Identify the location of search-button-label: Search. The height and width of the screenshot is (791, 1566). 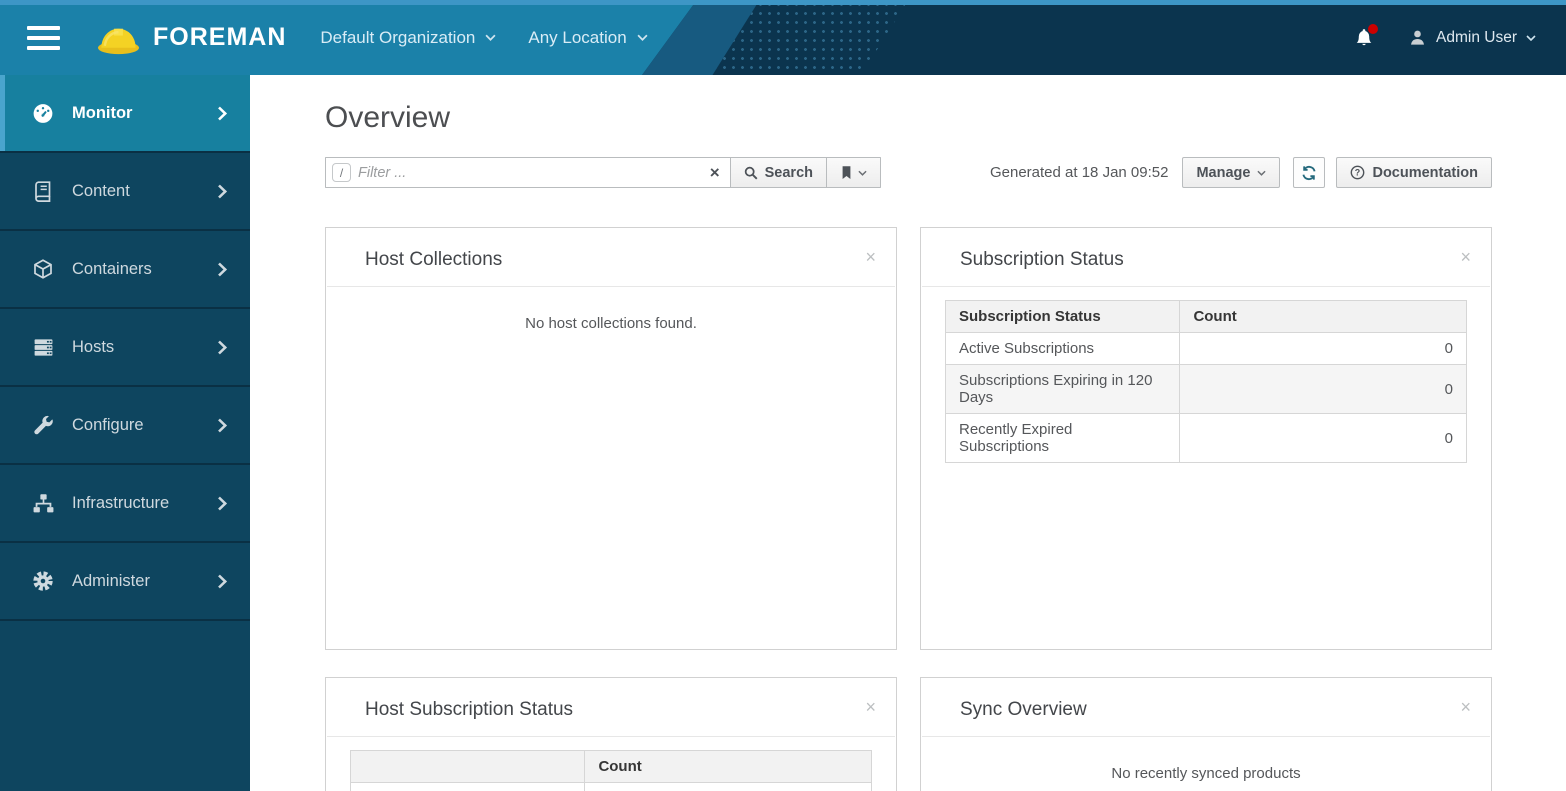
(788, 172).